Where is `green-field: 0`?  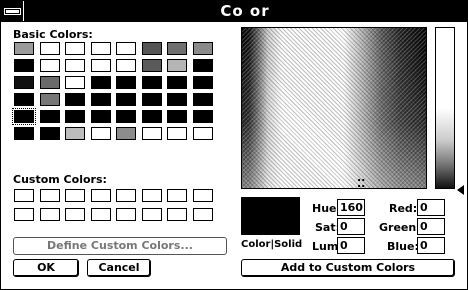
green-field: 0 is located at coordinates (431, 226).